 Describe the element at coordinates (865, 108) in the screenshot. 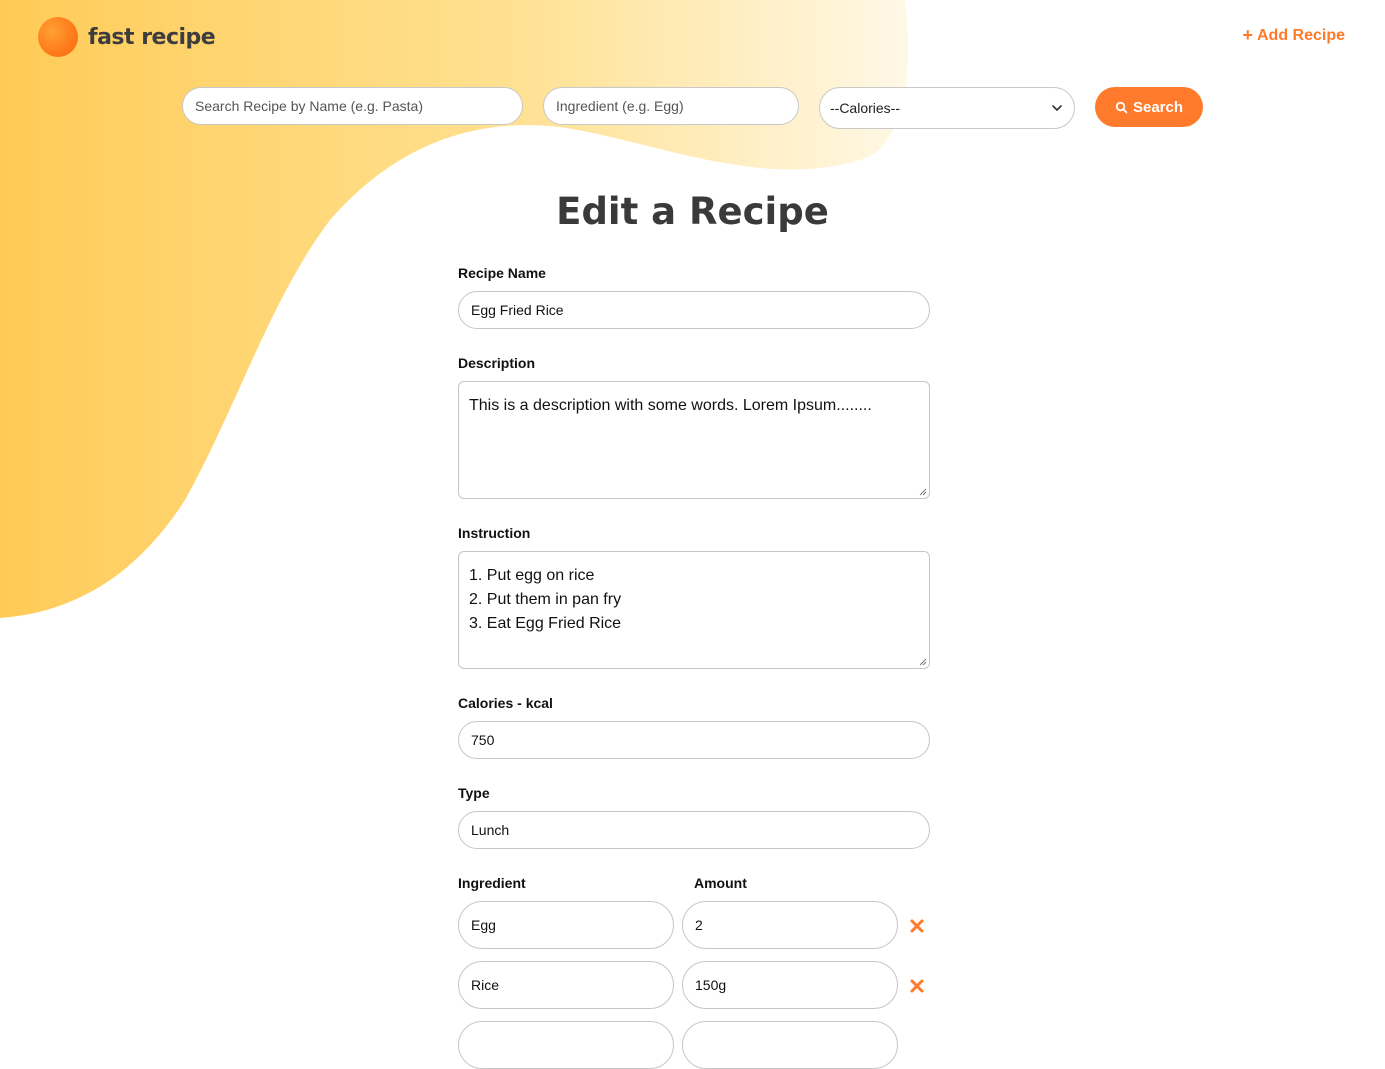

I see `calories-select-value: --Calories--` at that location.